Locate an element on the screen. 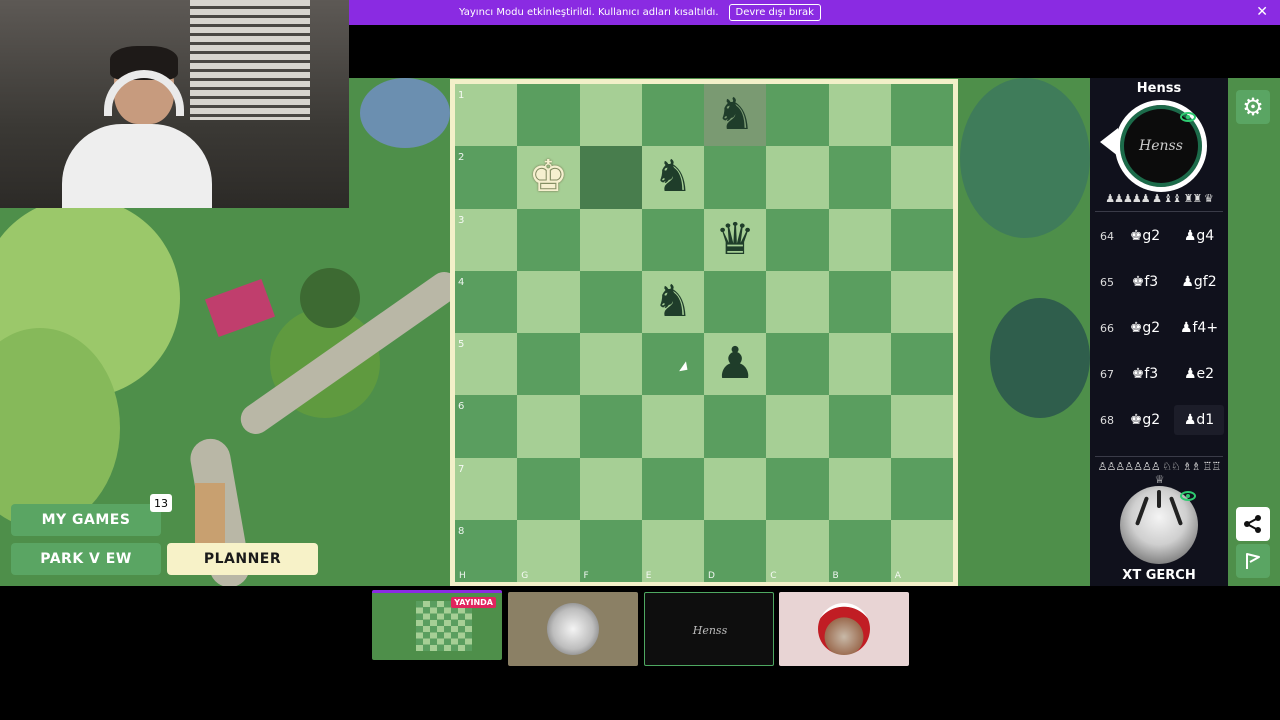 The width and height of the screenshot is (1280, 720). resign-button is located at coordinates (1253, 561).